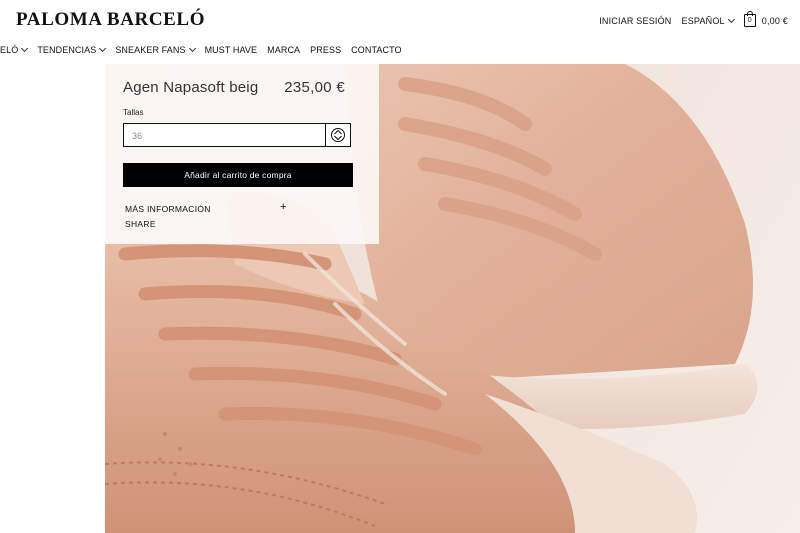 Image resolution: width=800 pixels, height=533 pixels. I want to click on nav-item-tendencias: TENDENCIAS, so click(72, 49).